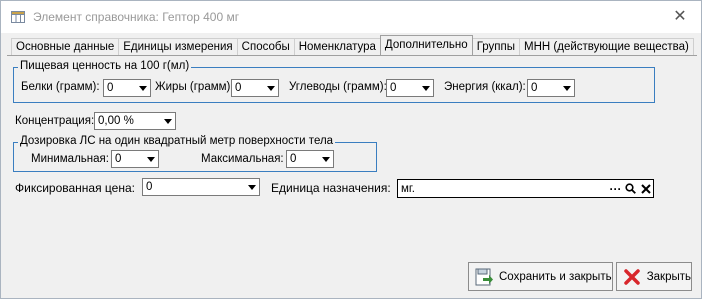  I want to click on dosage-min-select: 0, so click(135, 159).